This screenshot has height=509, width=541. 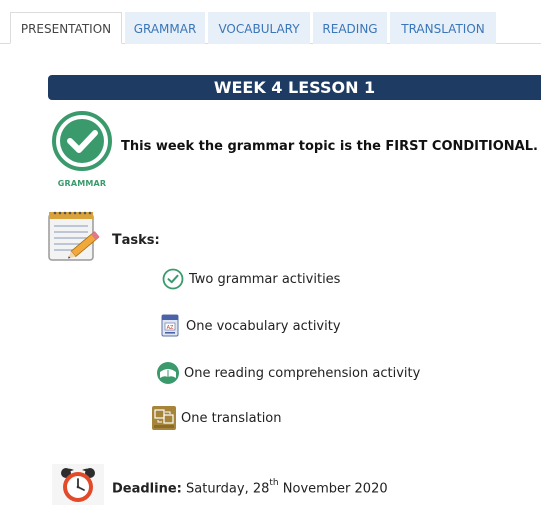 What do you see at coordinates (259, 28) in the screenshot?
I see `tab-vocabulary: VOCABULARY` at bounding box center [259, 28].